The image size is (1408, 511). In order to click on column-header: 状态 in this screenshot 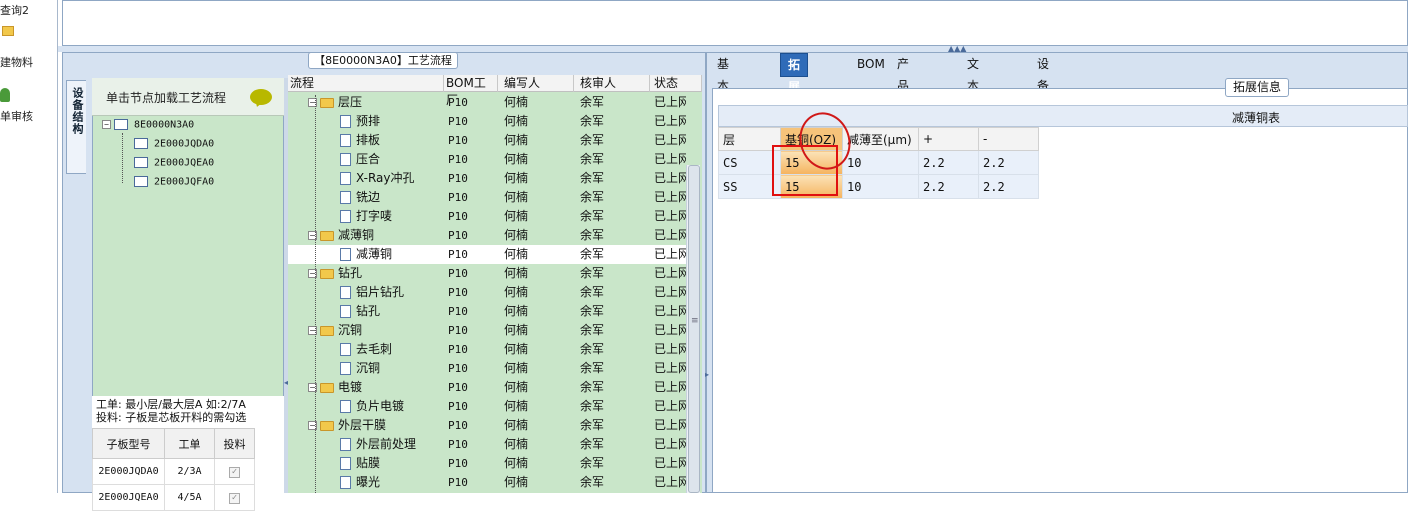, I will do `click(676, 83)`.